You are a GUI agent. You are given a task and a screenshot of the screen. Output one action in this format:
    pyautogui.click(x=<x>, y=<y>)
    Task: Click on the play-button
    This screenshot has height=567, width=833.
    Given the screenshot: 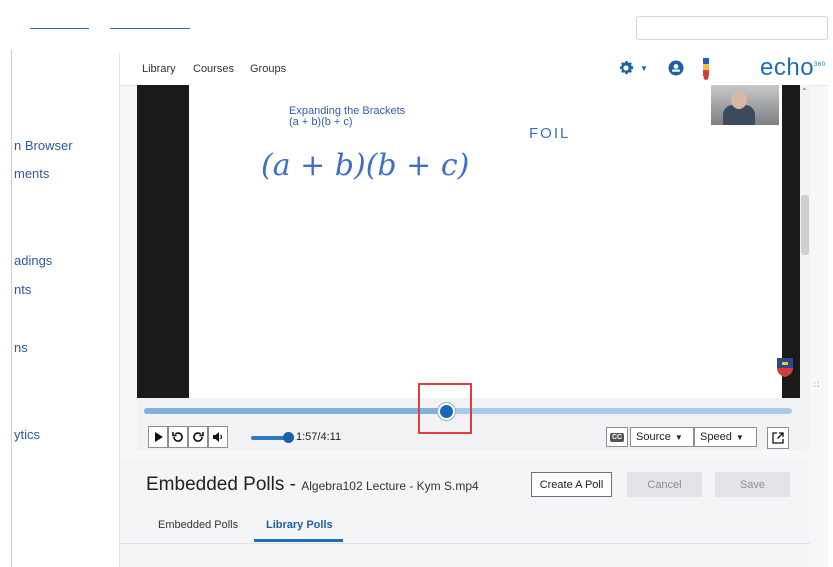 What is the action you would take?
    pyautogui.click(x=158, y=437)
    